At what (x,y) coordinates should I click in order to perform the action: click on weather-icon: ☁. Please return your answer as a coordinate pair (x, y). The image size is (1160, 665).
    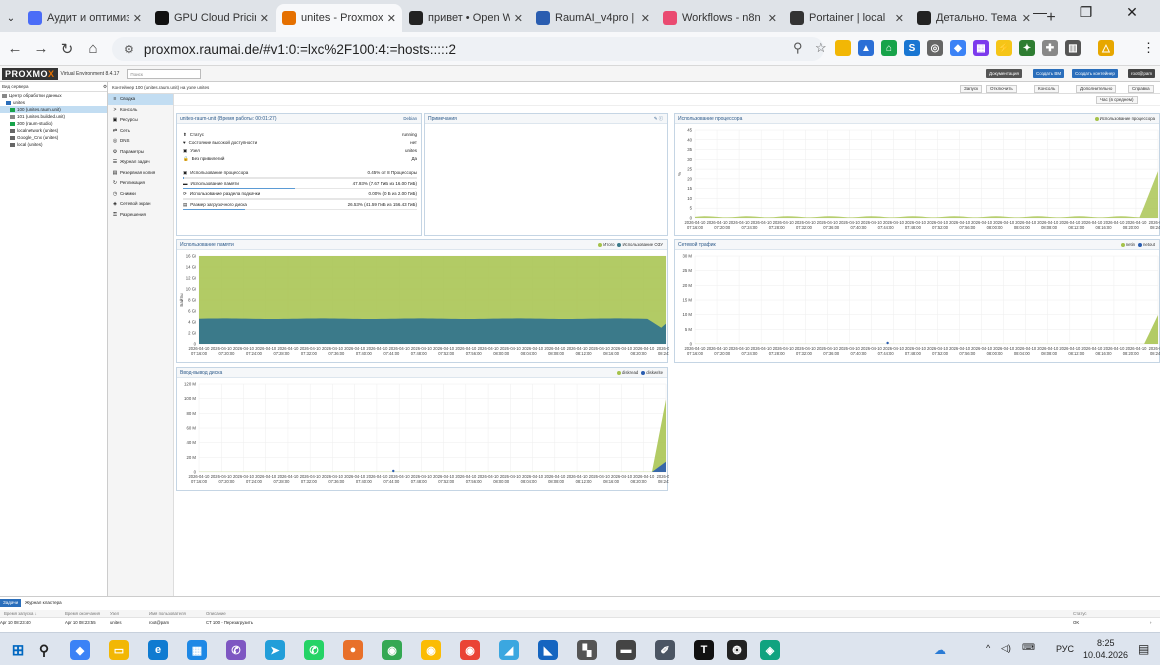
    Looking at the image, I should click on (940, 650).